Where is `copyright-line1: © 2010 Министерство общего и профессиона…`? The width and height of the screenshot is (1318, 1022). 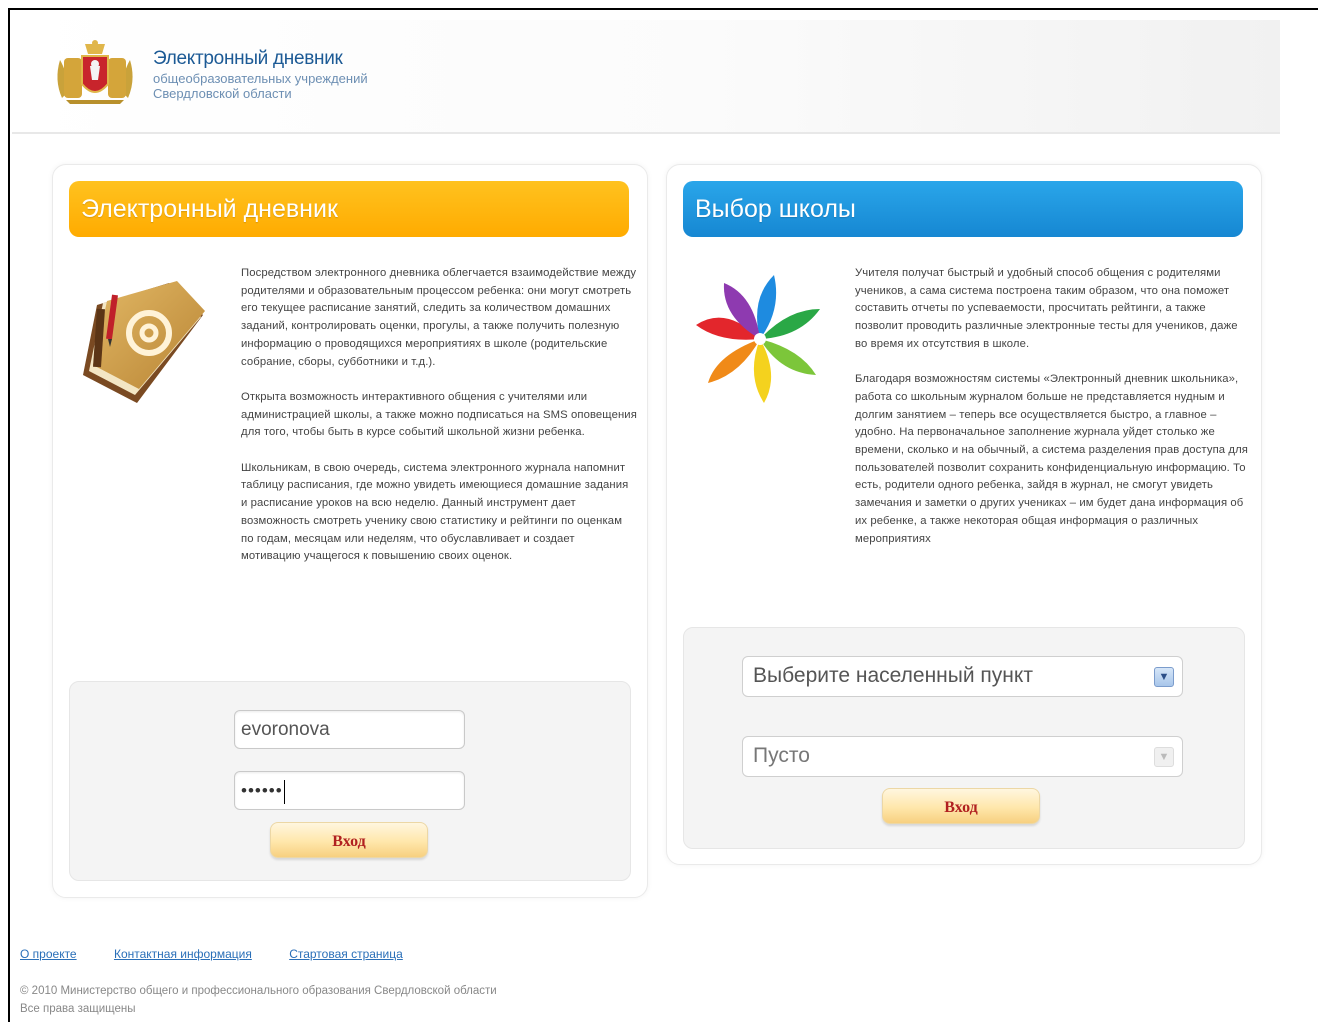
copyright-line1: © 2010 Министерство общего и профессиона… is located at coordinates (258, 991).